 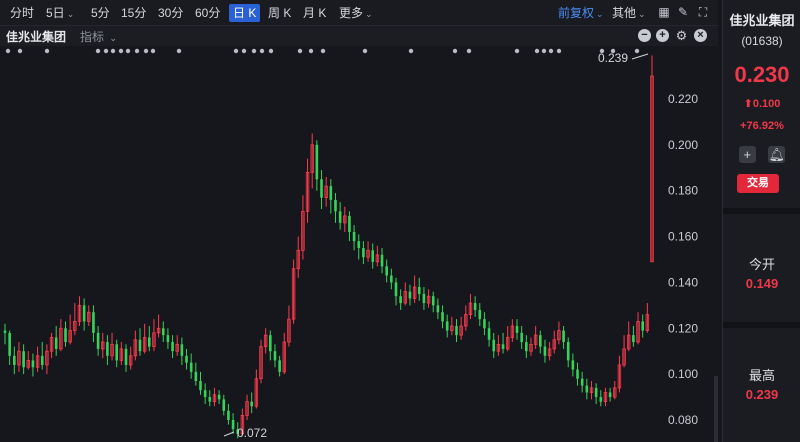 What do you see at coordinates (777, 154) in the screenshot?
I see `bell-icon: 🔔︎` at bounding box center [777, 154].